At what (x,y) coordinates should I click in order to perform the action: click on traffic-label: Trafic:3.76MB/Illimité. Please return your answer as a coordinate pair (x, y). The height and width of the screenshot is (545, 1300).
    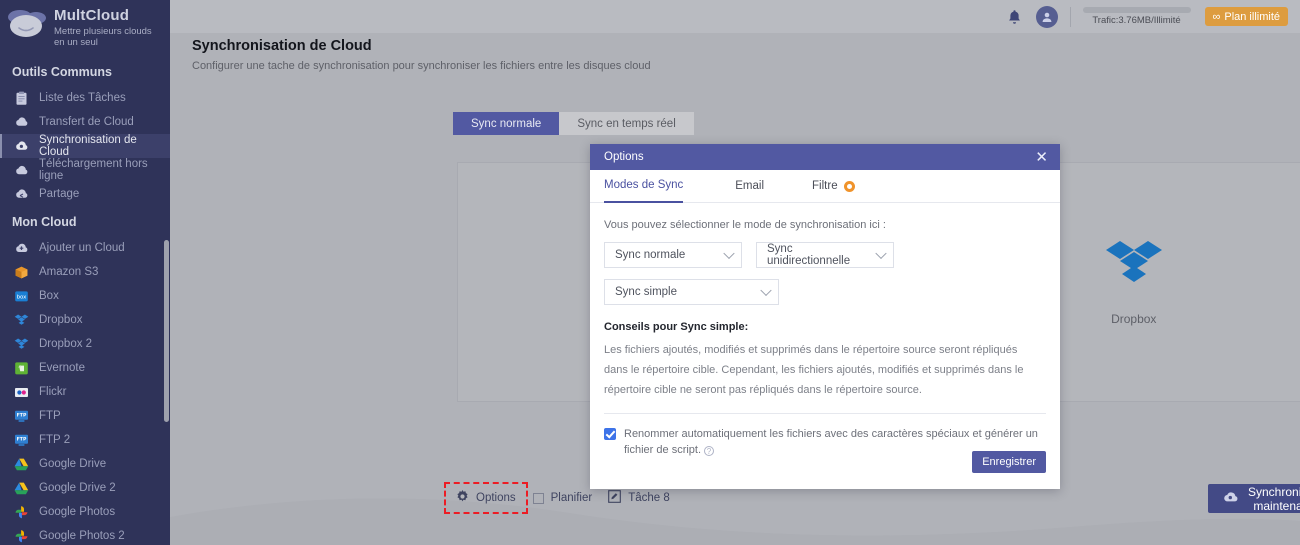
    Looking at the image, I should click on (1136, 20).